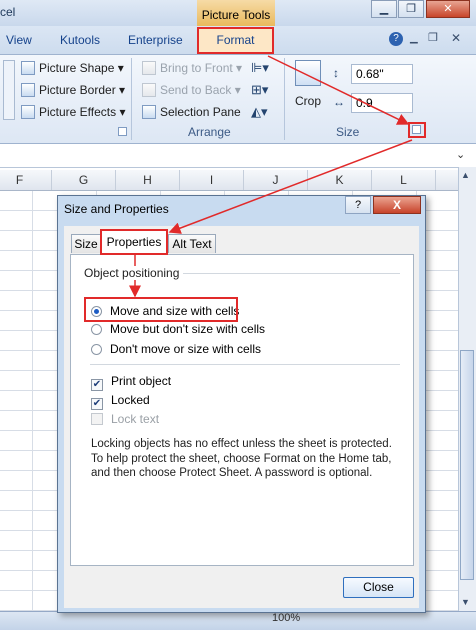 The image size is (476, 630). Describe the element at coordinates (134, 242) in the screenshot. I see `tab-properties: Properties` at that location.